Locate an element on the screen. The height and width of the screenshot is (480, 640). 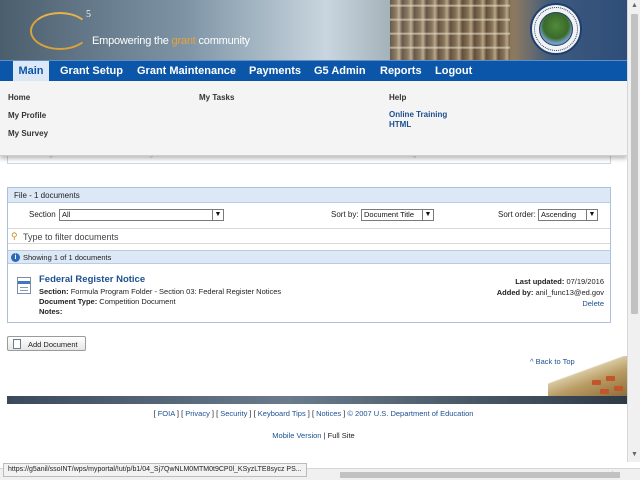
document-icon is located at coordinates (24, 285).